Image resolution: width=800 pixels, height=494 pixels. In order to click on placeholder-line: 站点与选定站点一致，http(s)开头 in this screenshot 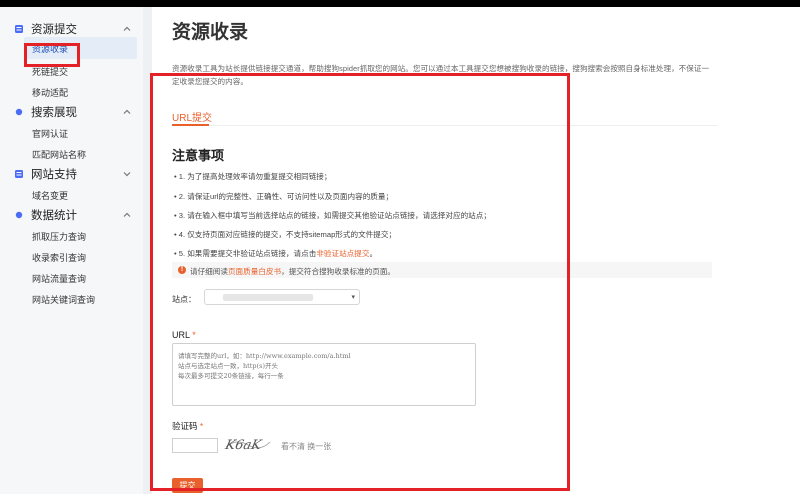, I will do `click(228, 366)`.